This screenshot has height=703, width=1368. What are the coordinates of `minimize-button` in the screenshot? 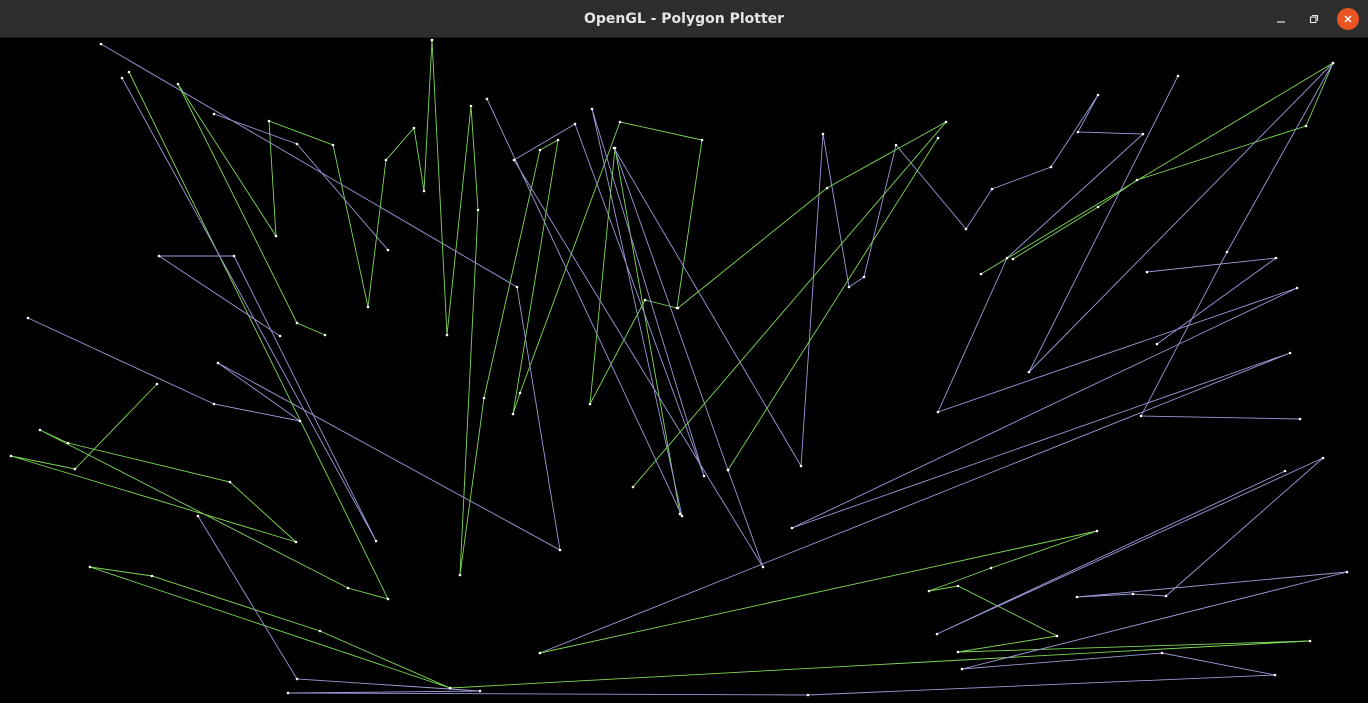 It's located at (1281, 19).